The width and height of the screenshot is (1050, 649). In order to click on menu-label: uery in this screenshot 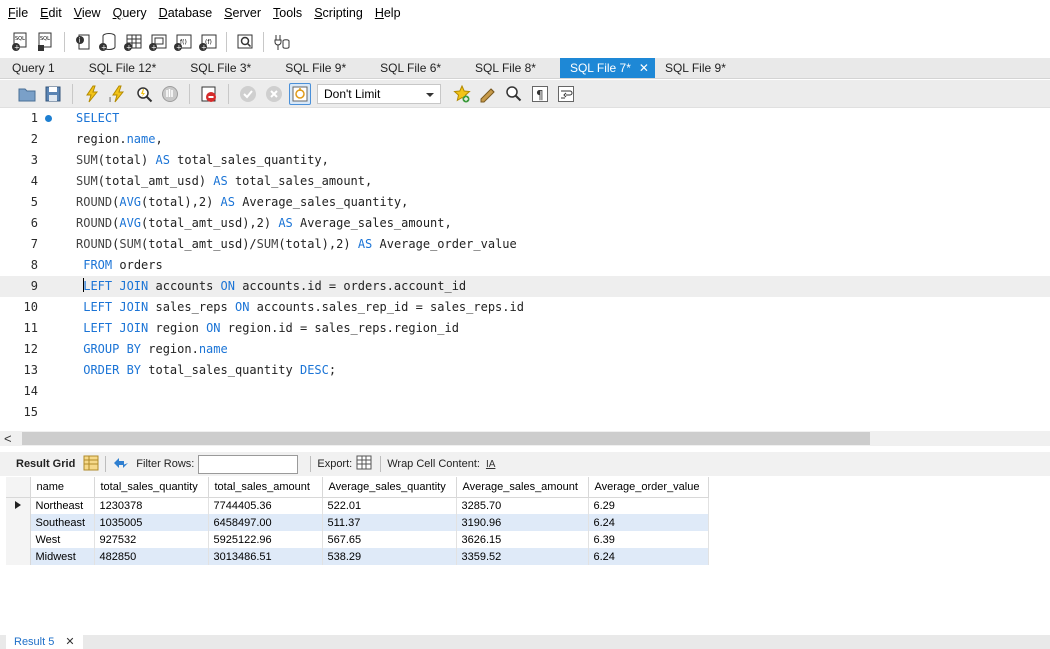, I will do `click(134, 13)`.